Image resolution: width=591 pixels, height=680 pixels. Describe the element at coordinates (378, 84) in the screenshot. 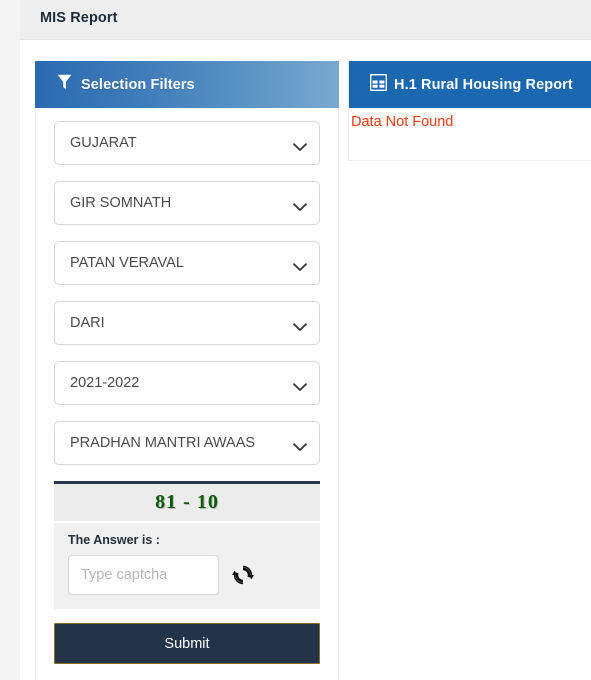

I see `table-grid-icon` at that location.